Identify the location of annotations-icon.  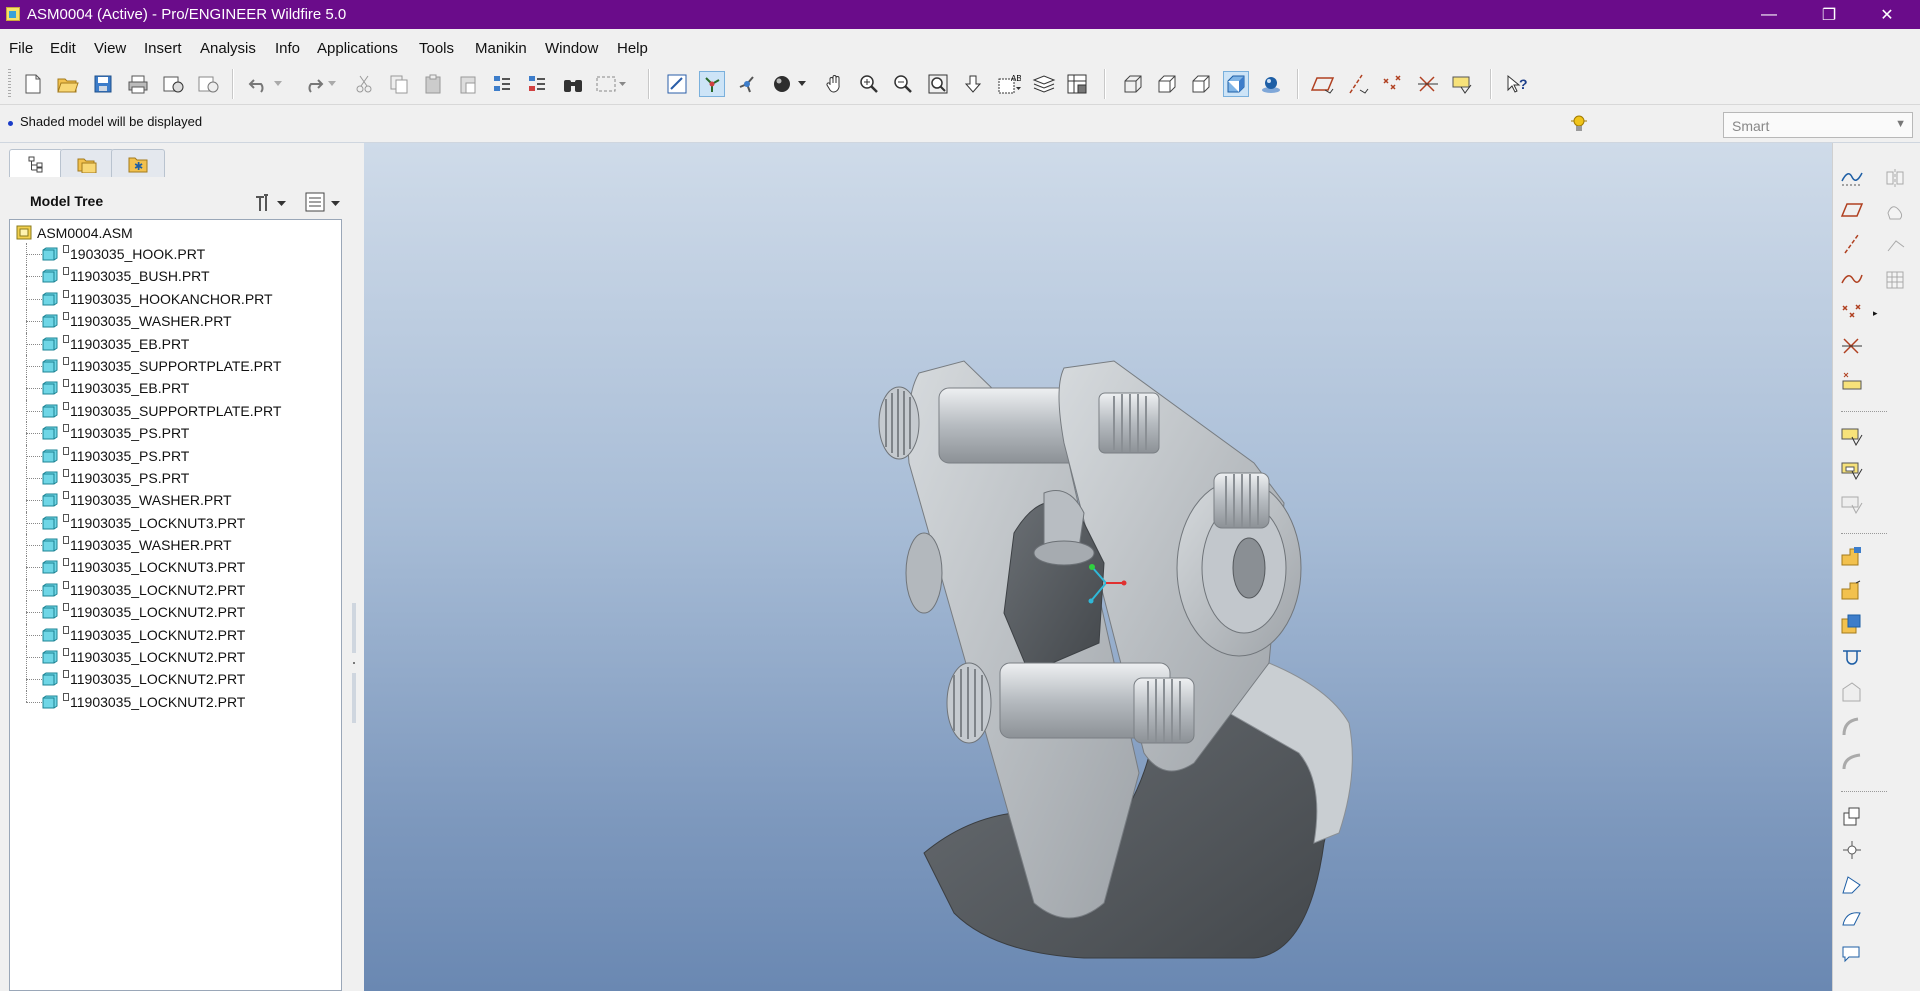
(1463, 84).